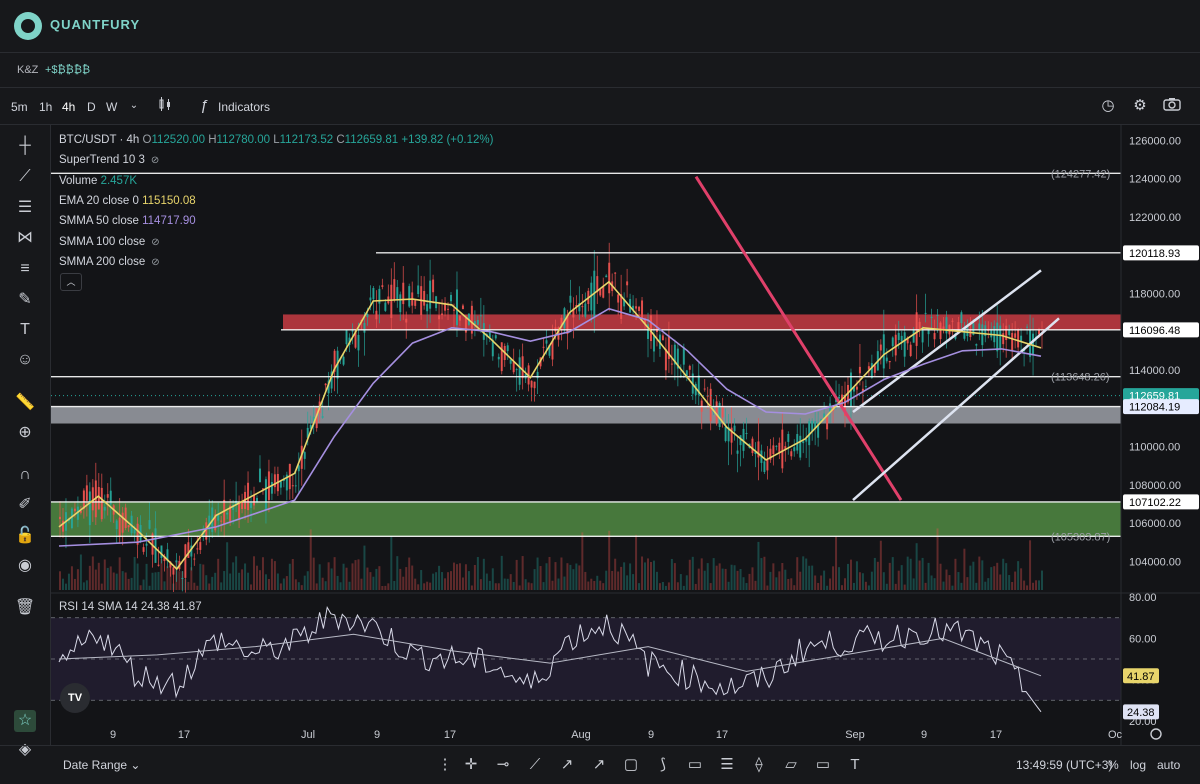 This screenshot has height=784, width=1200. What do you see at coordinates (586, 415) in the screenshot?
I see `grey-support-zone` at bounding box center [586, 415].